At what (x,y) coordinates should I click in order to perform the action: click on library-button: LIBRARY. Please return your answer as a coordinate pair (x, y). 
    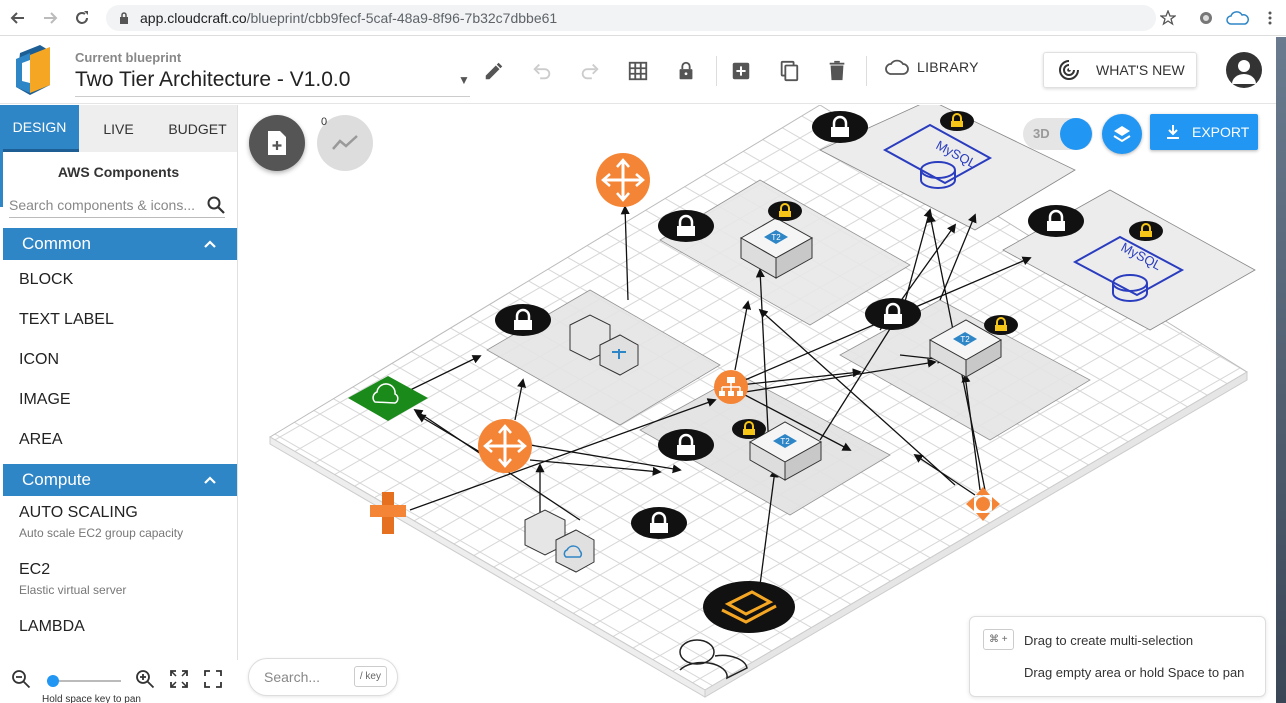
    Looking at the image, I should click on (932, 67).